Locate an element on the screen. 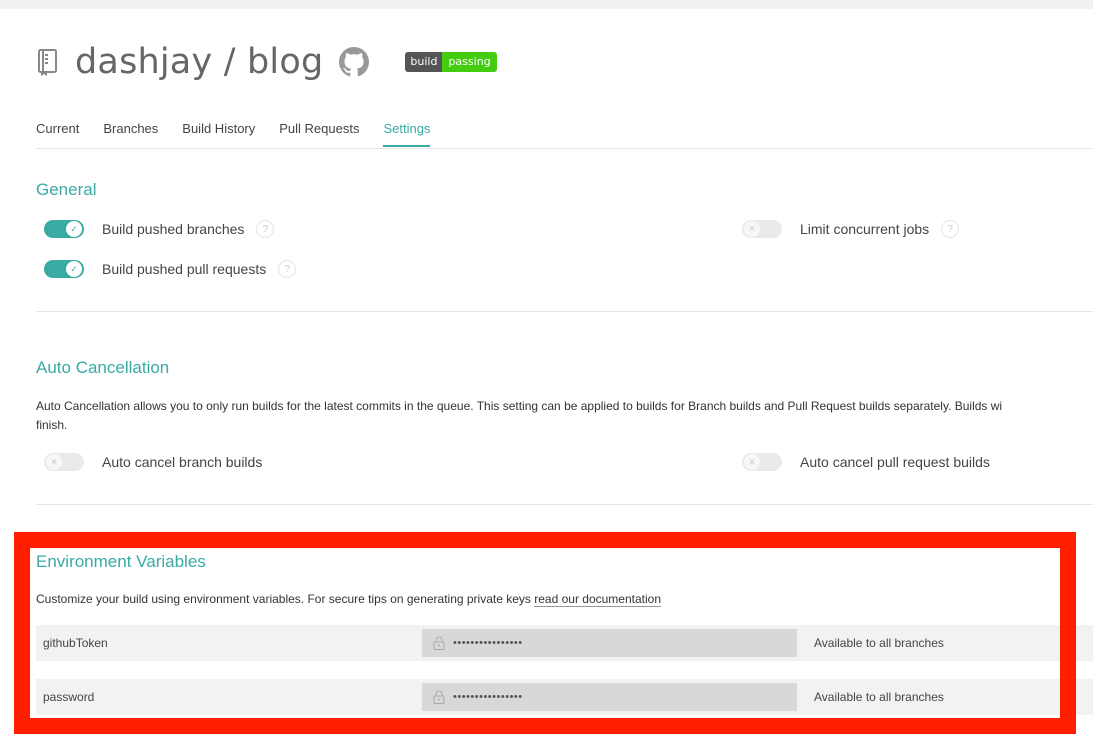 This screenshot has width=1093, height=744. repo-title: dashjay / blog is located at coordinates (199, 62).